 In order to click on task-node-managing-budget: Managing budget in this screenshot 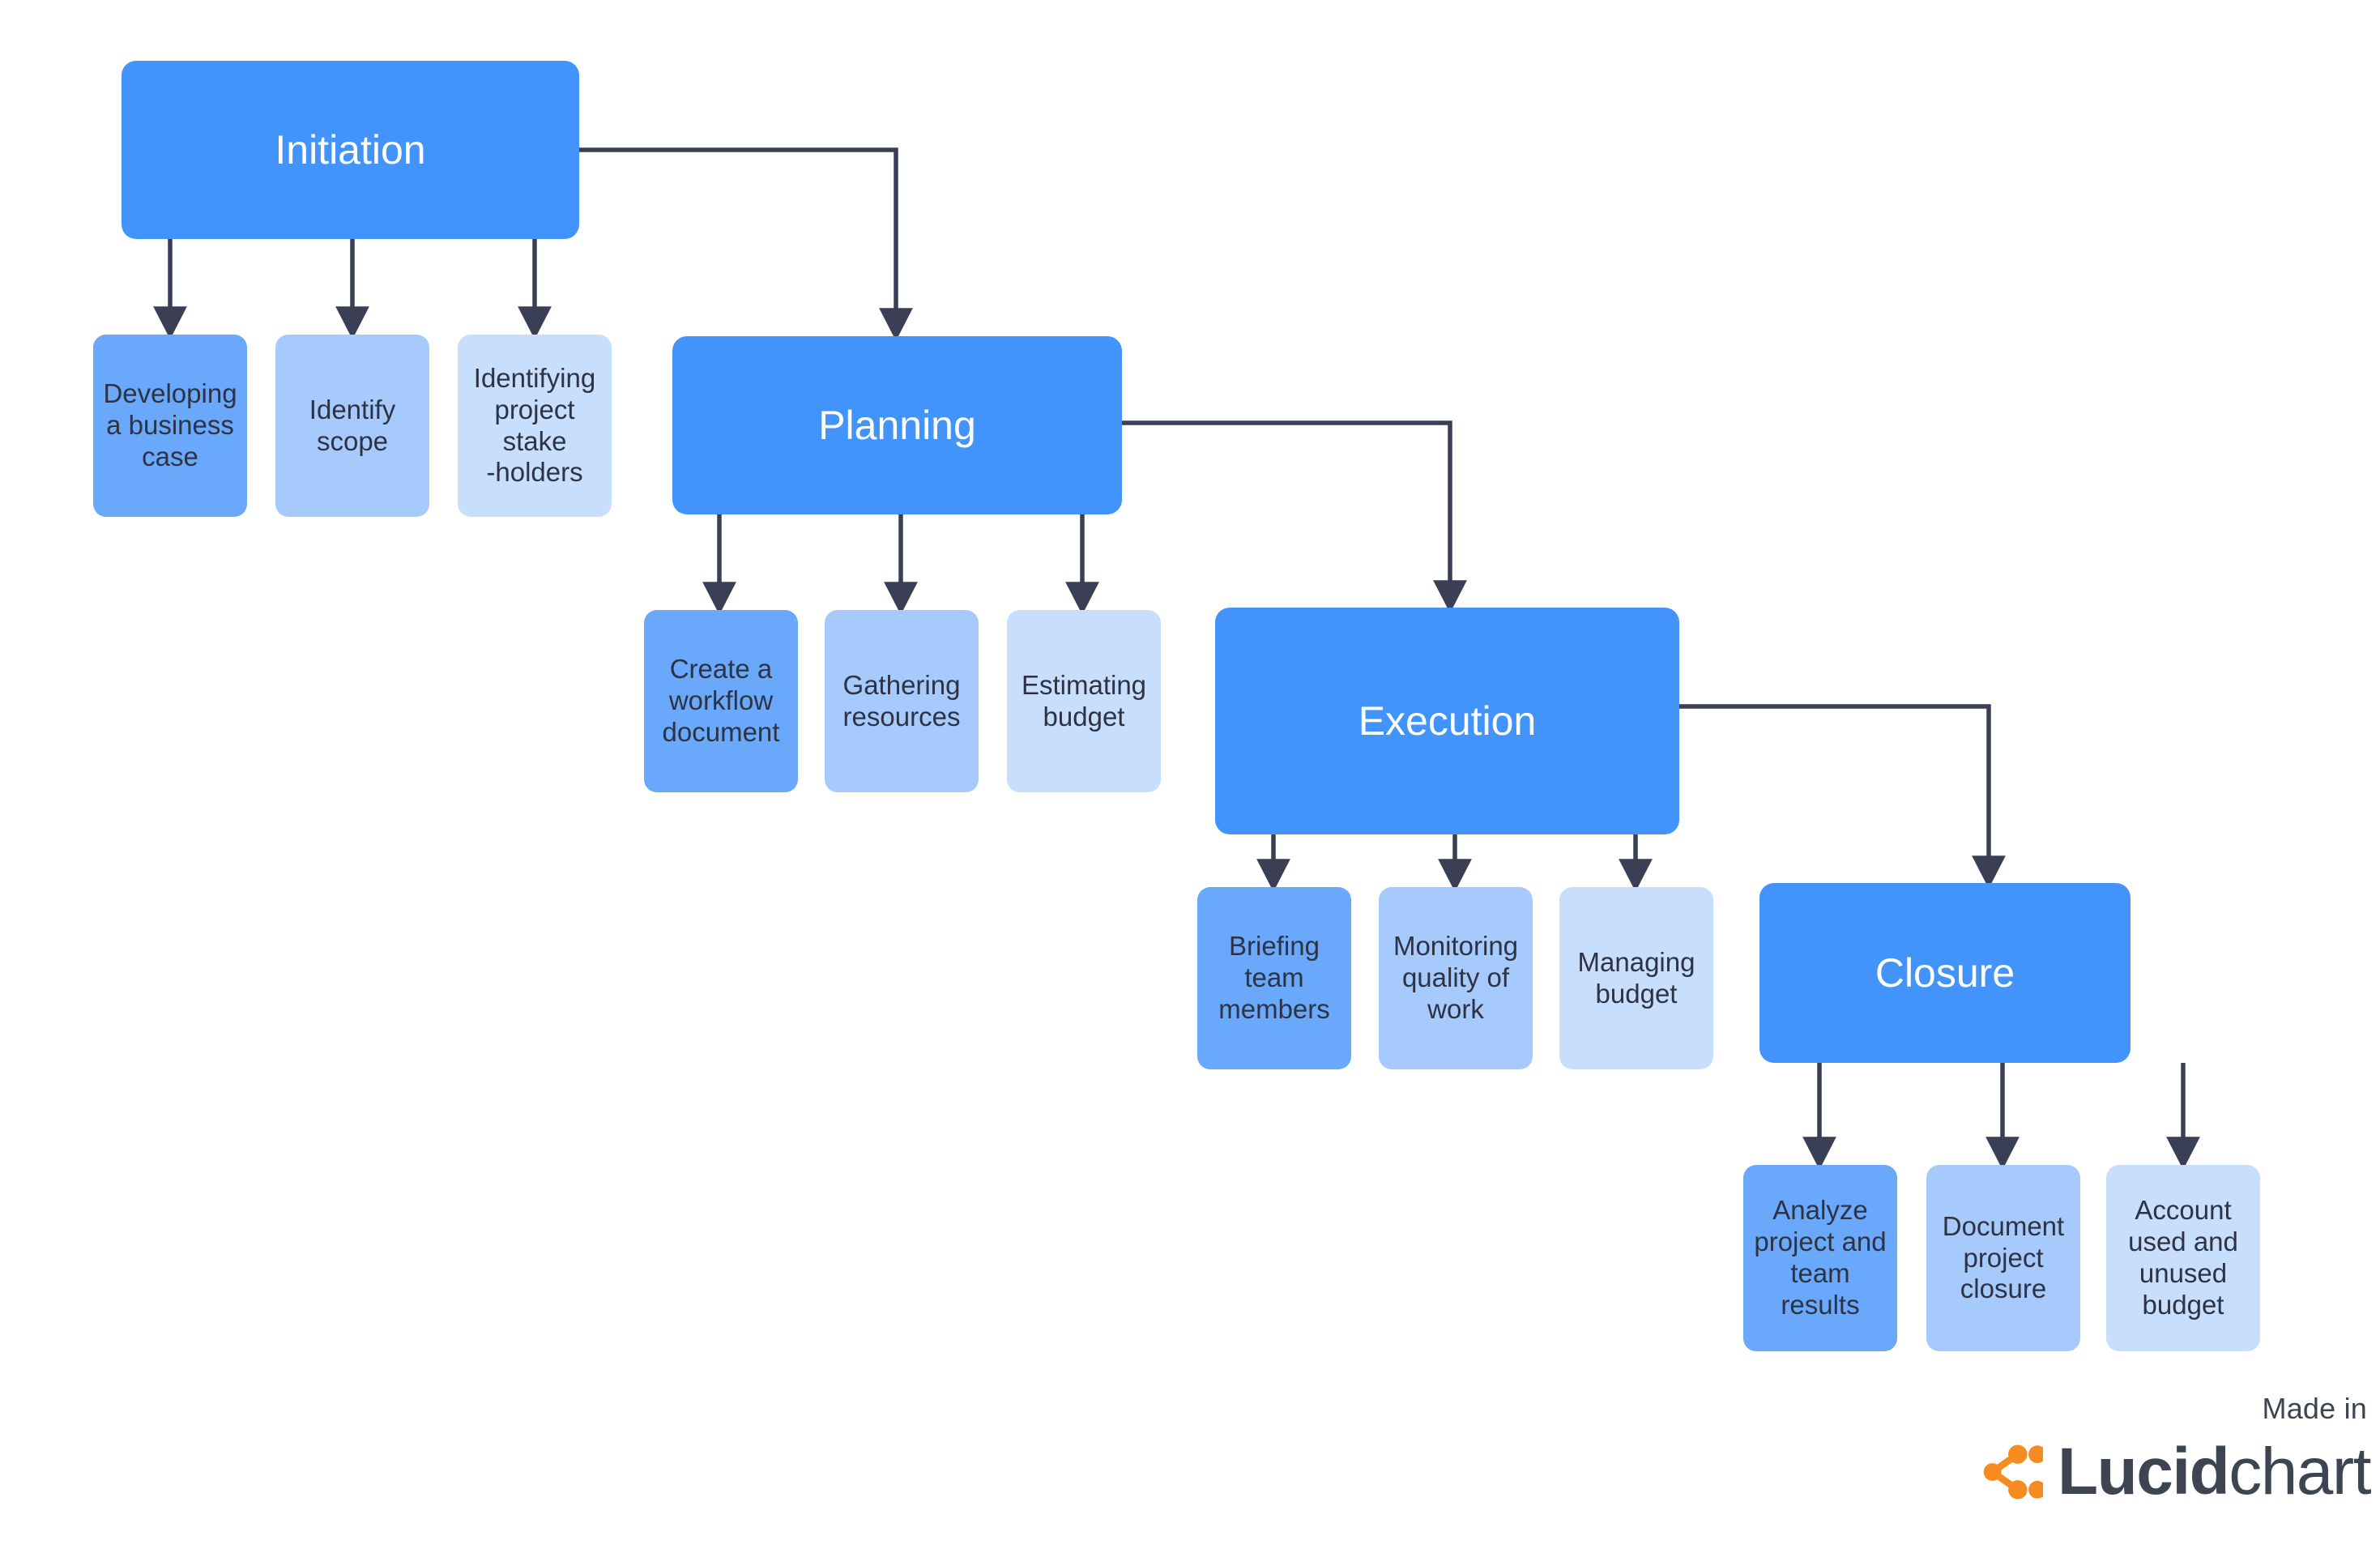, I will do `click(1636, 978)`.